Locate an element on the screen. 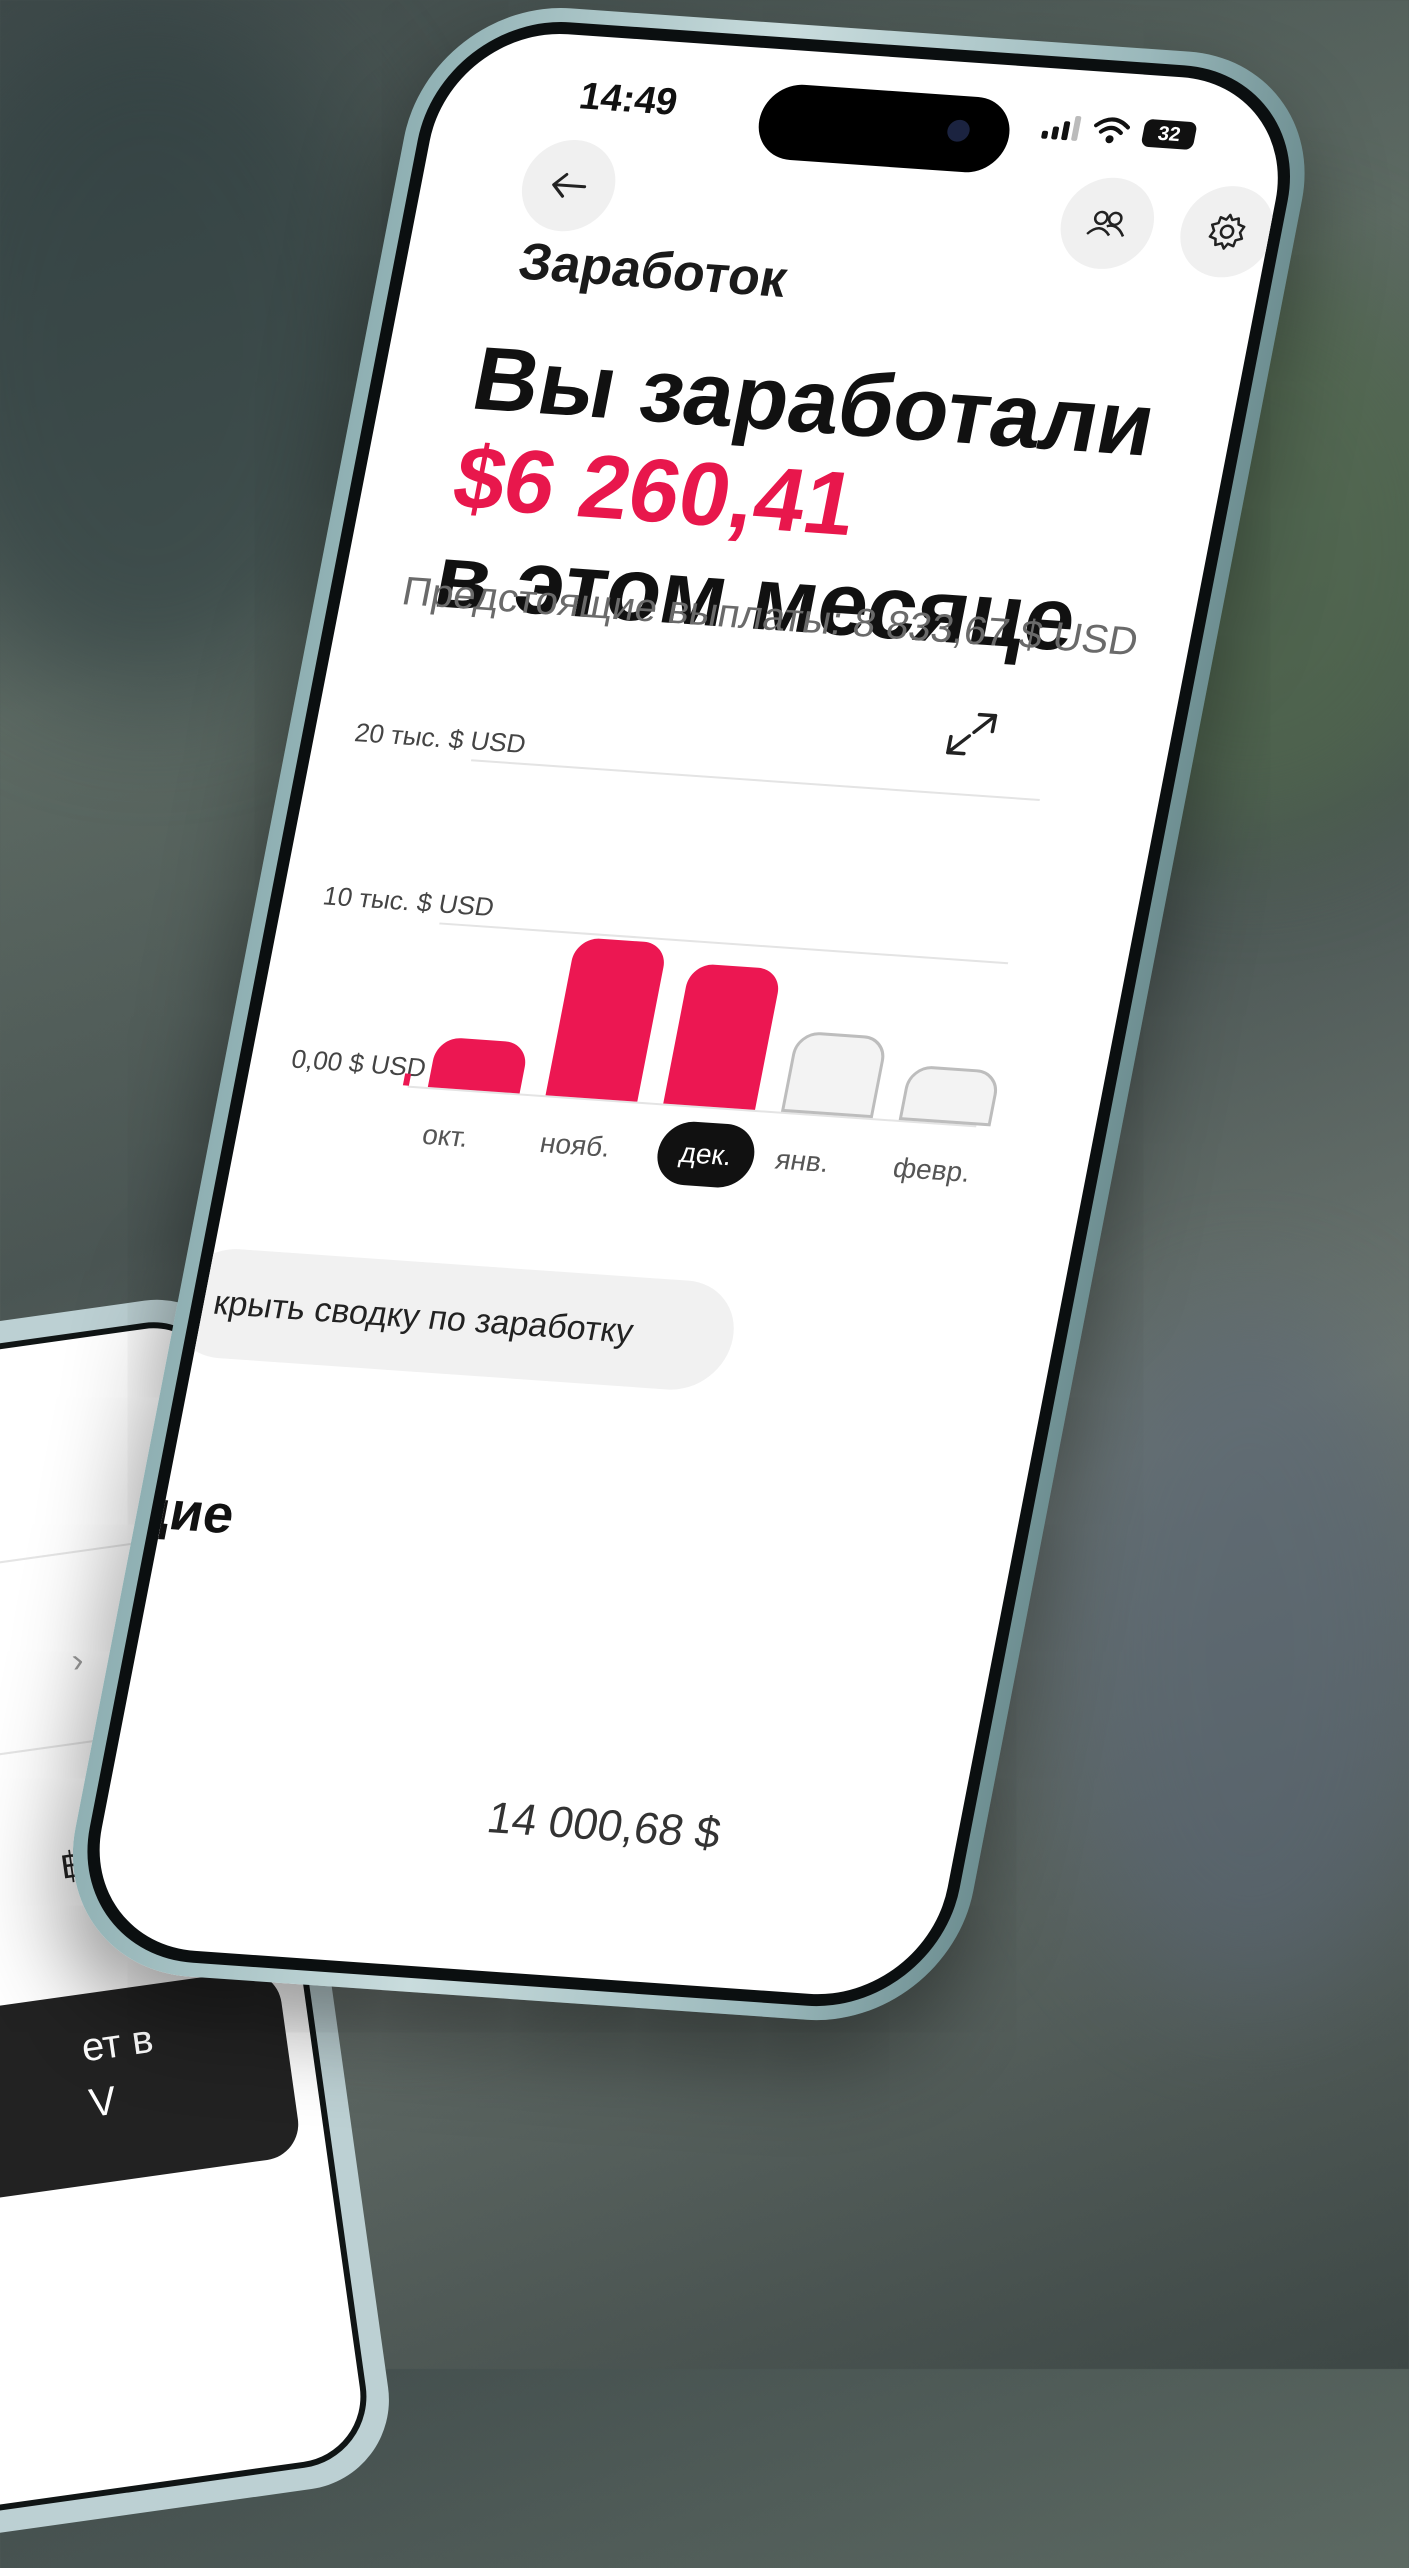 Image resolution: width=1409 pixels, height=2568 pixels. chevron-right-icon: › is located at coordinates (77, 1661).